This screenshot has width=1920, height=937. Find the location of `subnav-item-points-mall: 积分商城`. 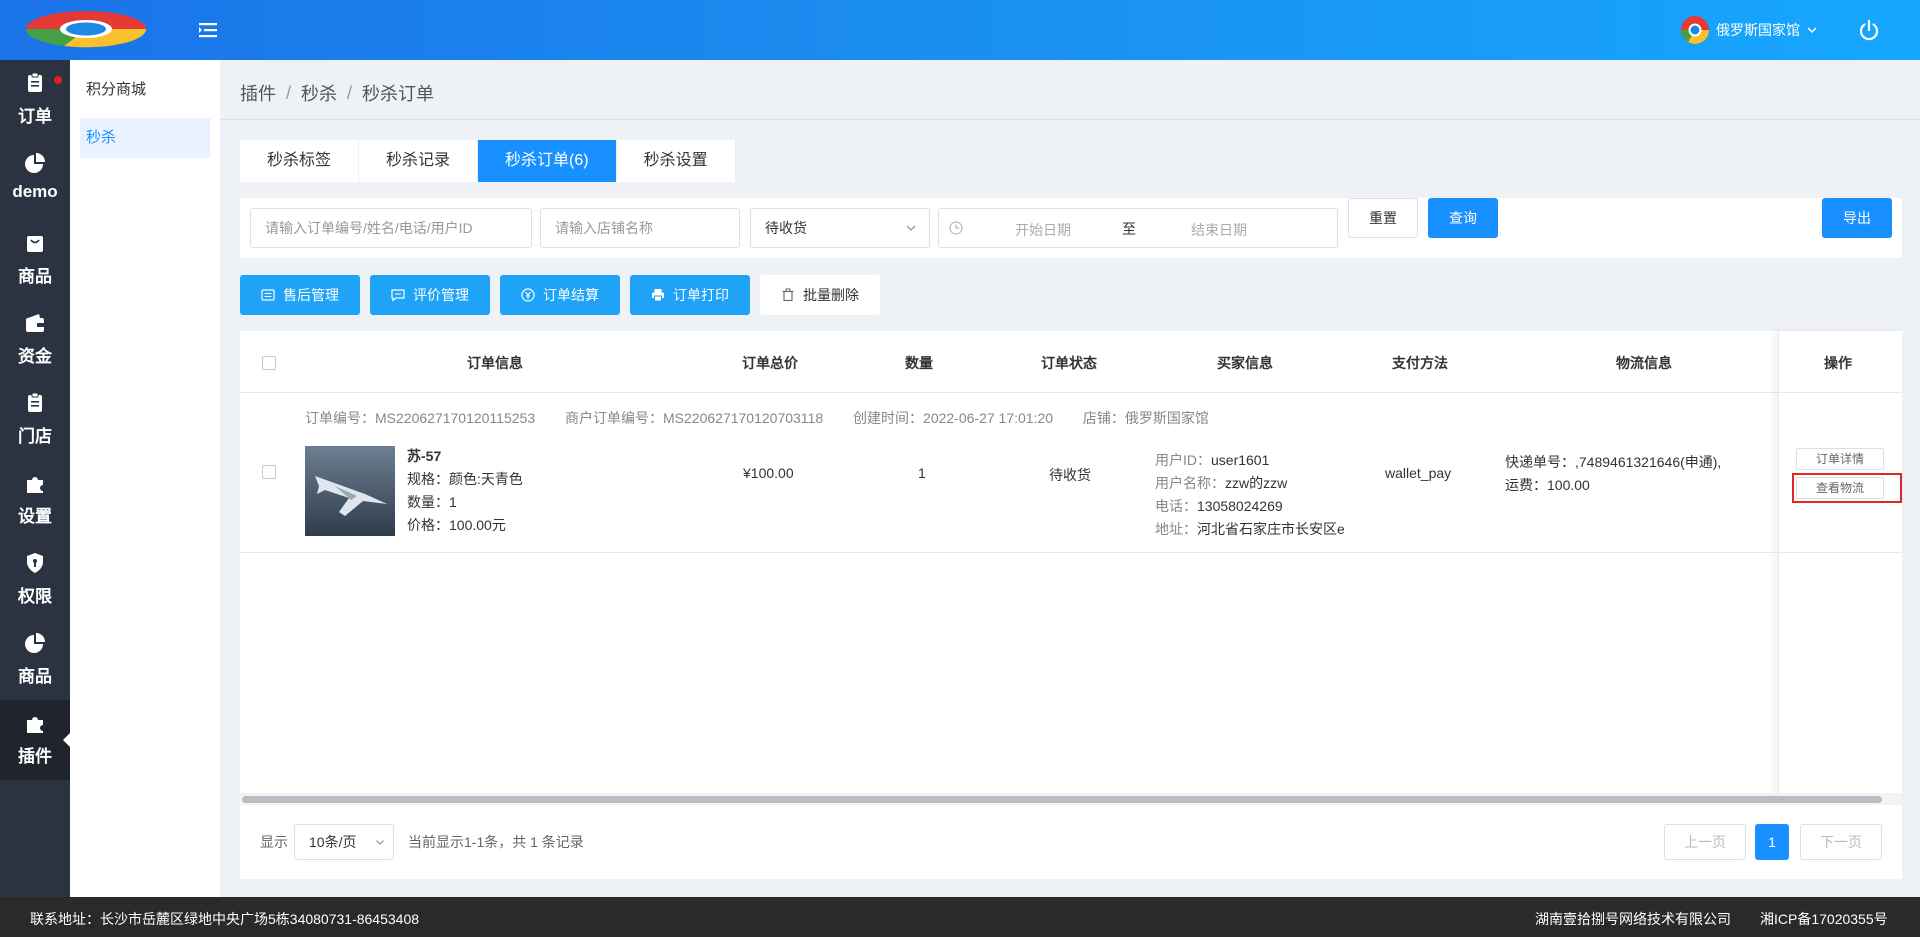

subnav-item-points-mall: 积分商城 is located at coordinates (145, 90).